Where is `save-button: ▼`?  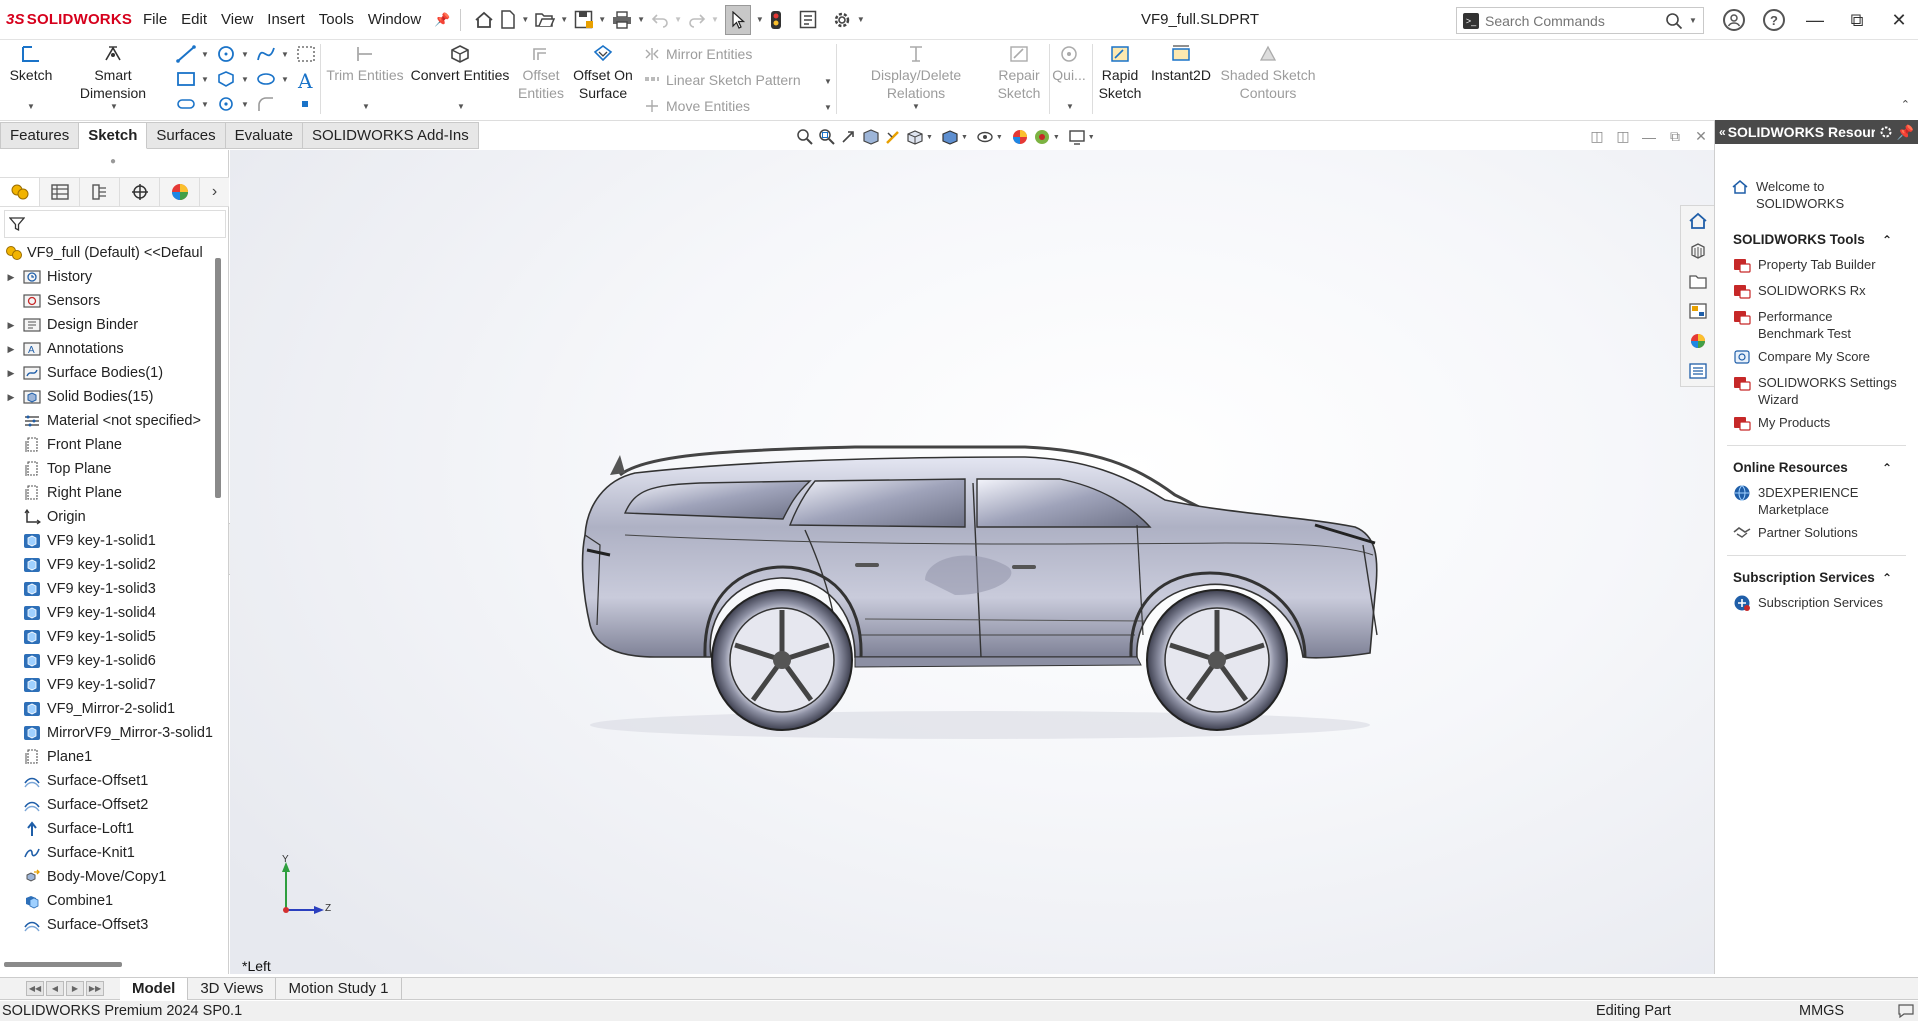 save-button: ▼ is located at coordinates (590, 19).